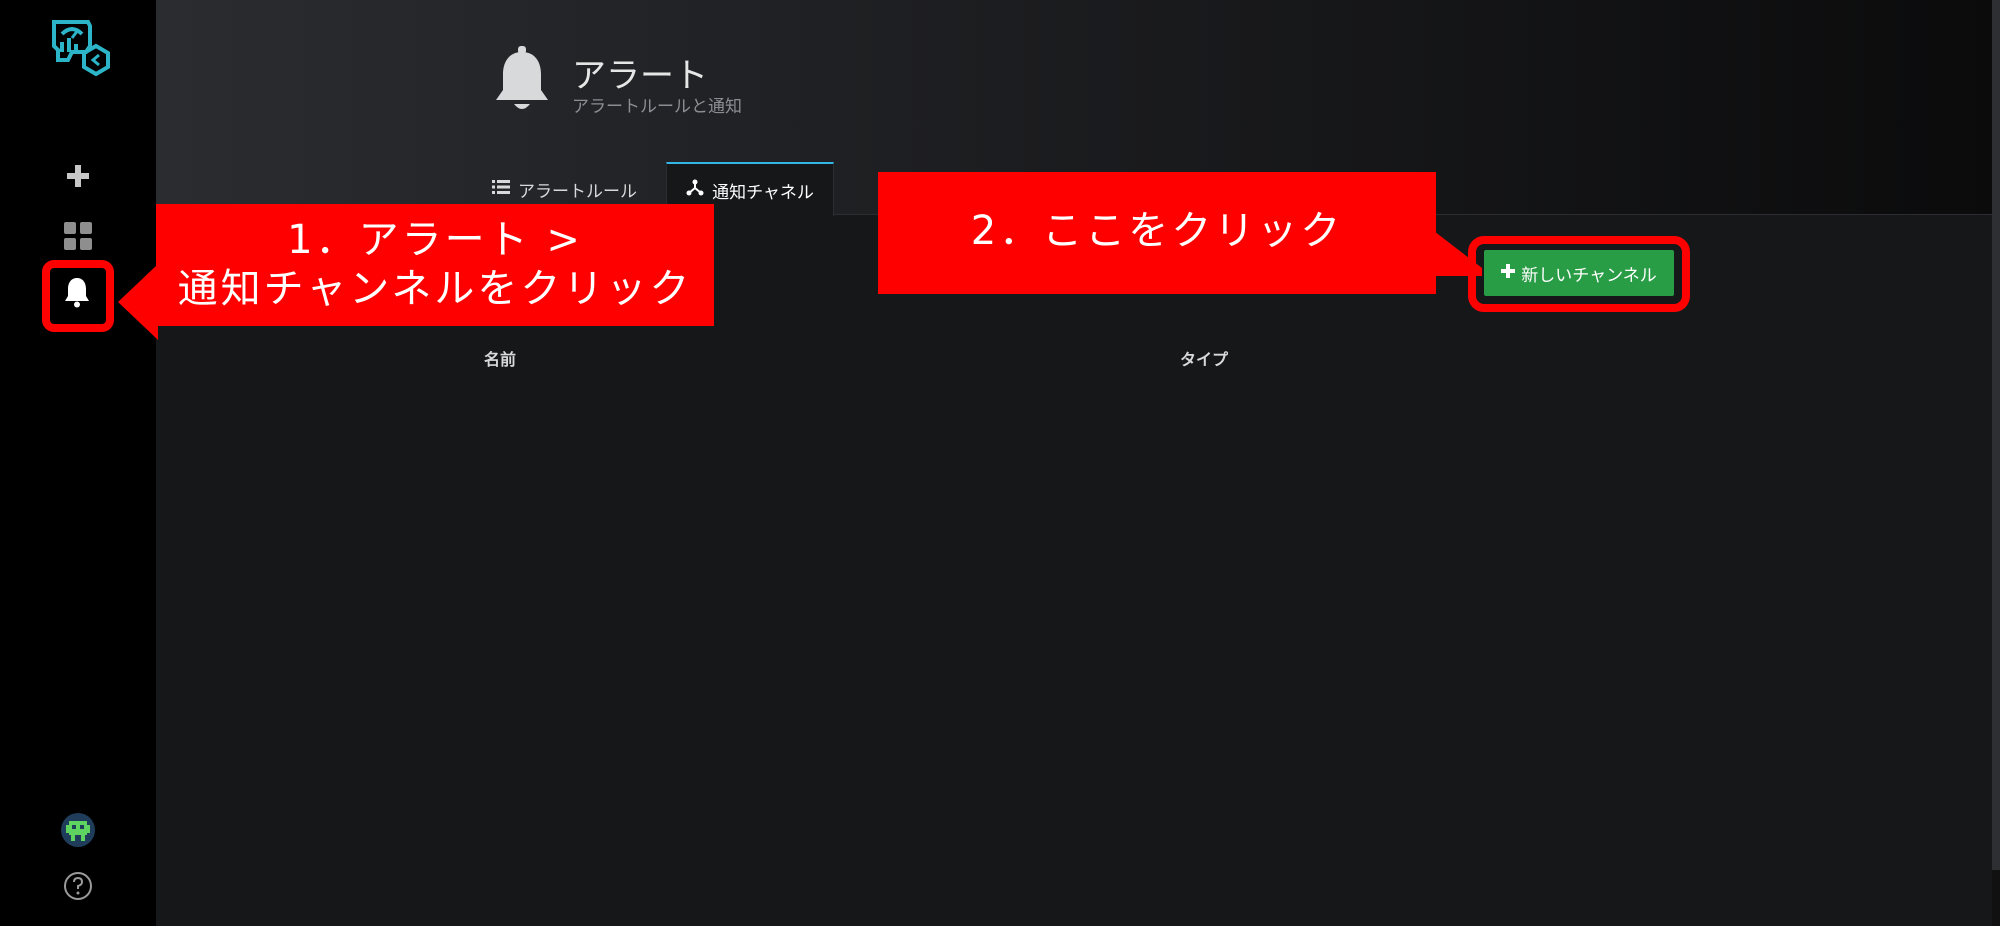 This screenshot has width=2000, height=926. I want to click on sidebar-item-dashboards, so click(78, 238).